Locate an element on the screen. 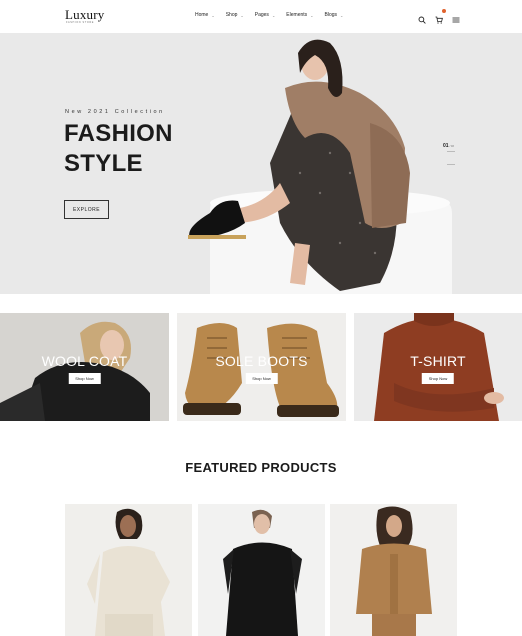  category-card-wool-coat: WOOL COAT Shop Now is located at coordinates (84, 367).